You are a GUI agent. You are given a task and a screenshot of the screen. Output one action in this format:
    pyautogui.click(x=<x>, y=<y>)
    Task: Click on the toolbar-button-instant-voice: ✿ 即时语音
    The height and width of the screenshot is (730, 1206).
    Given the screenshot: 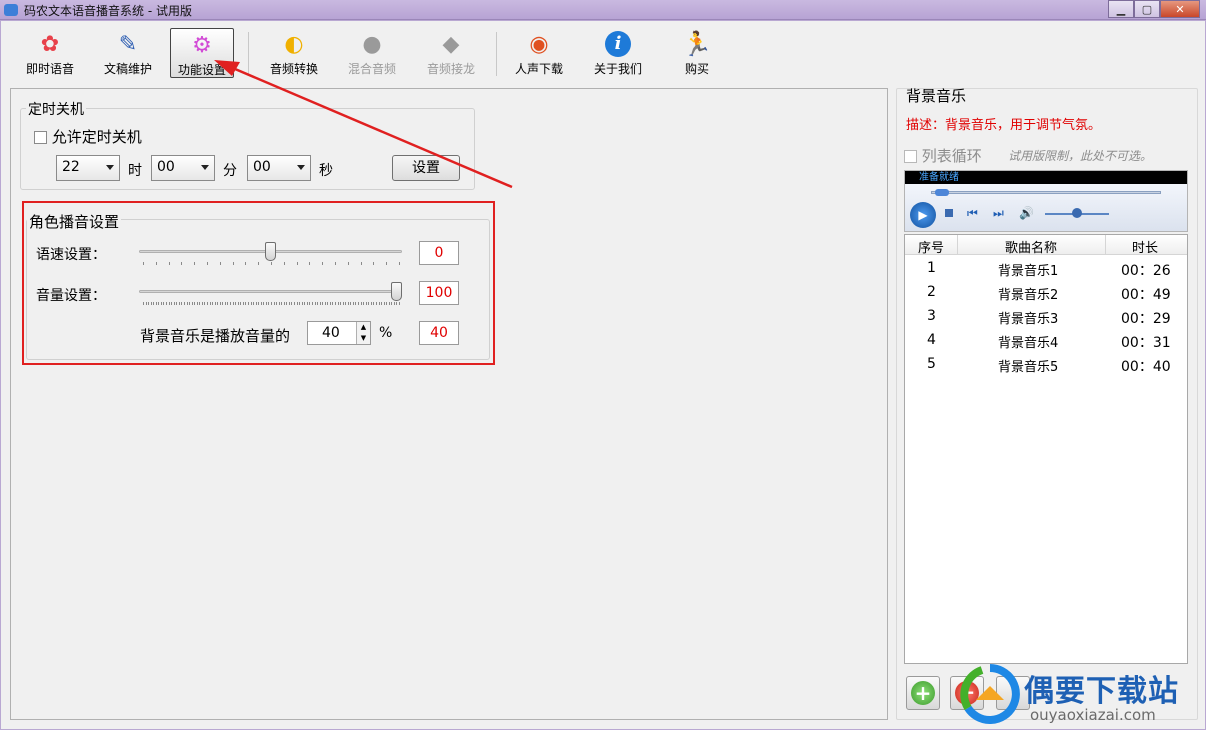 What is the action you would take?
    pyautogui.click(x=50, y=53)
    